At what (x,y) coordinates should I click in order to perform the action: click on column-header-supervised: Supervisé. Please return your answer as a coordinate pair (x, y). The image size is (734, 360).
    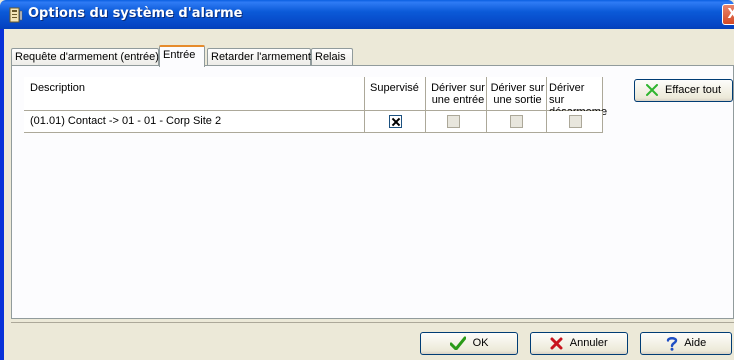
    Looking at the image, I should click on (395, 94).